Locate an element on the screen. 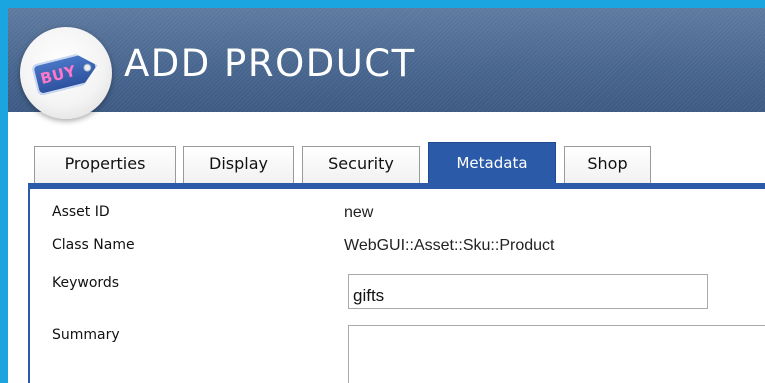  keywords-input: gifts is located at coordinates (528, 291).